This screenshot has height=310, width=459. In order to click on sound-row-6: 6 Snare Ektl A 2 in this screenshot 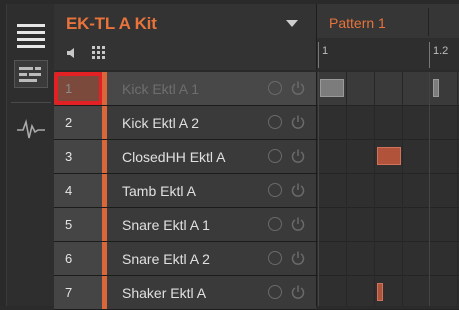, I will do `click(185, 259)`.